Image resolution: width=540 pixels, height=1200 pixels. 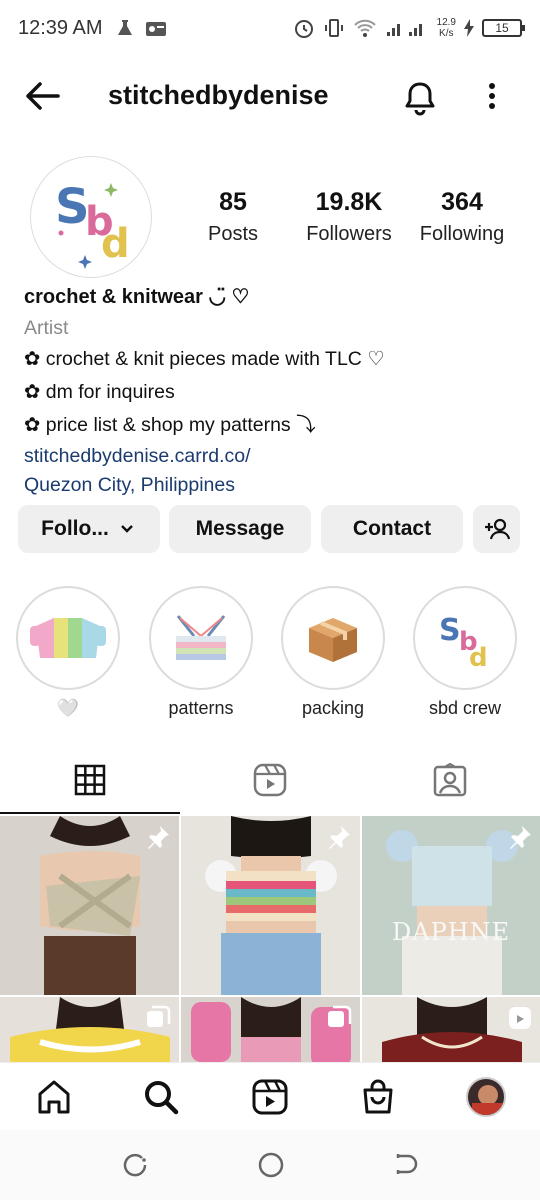 I want to click on profile-tabs, so click(x=270, y=780).